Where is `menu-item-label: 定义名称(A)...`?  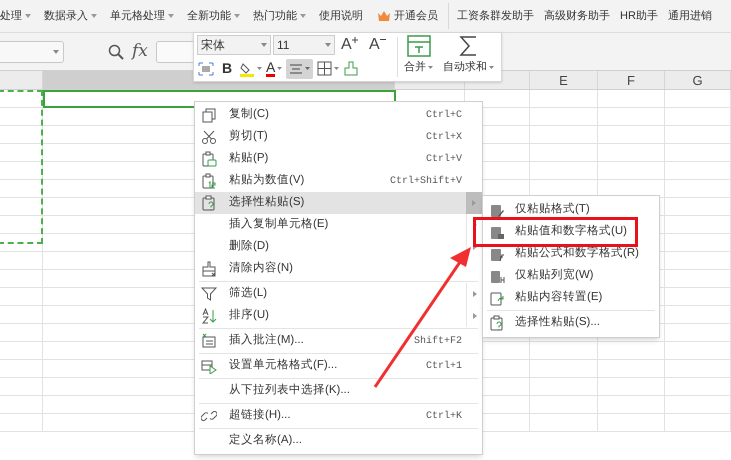 menu-item-label: 定义名称(A)... is located at coordinates (265, 440).